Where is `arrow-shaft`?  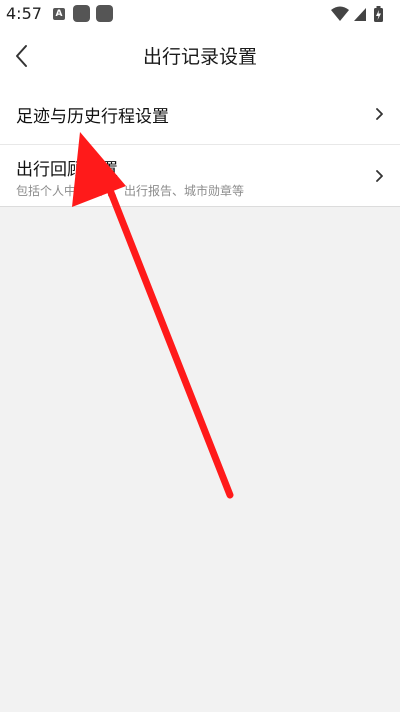 arrow-shaft is located at coordinates (170, 342).